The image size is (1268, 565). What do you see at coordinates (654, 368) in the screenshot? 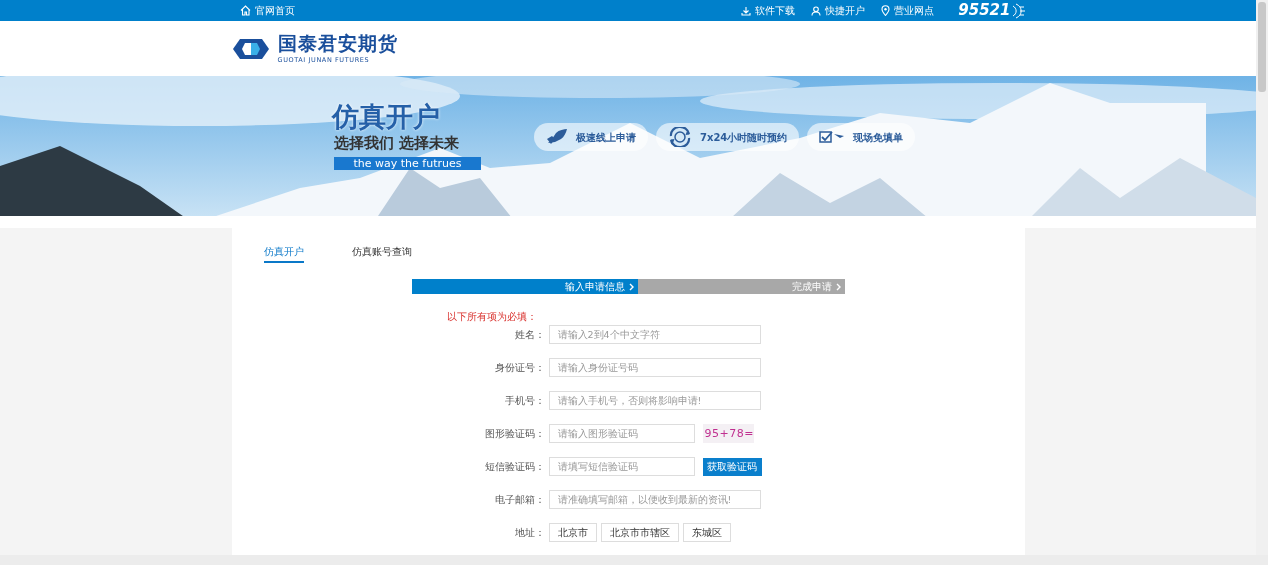
I see `input-field: 请输入身份证号码` at bounding box center [654, 368].